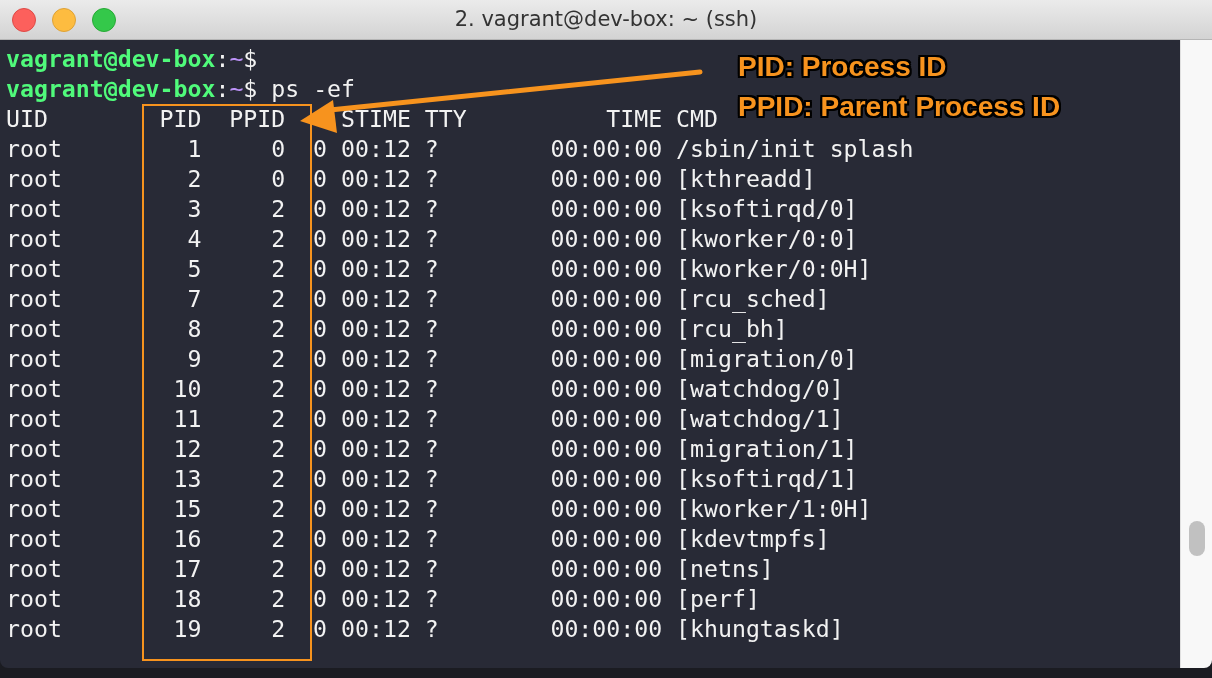  Describe the element at coordinates (425, 389) in the screenshot. I see `output-line: root 10 2 0 00:12 ? 00:00:00 [watchdog/0]` at that location.